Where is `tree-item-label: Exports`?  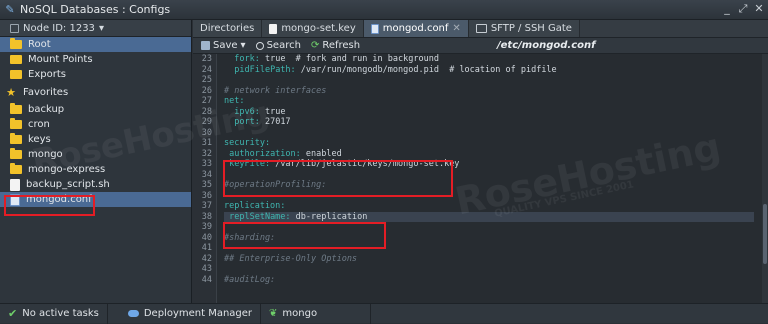 tree-item-label: Exports is located at coordinates (47, 74).